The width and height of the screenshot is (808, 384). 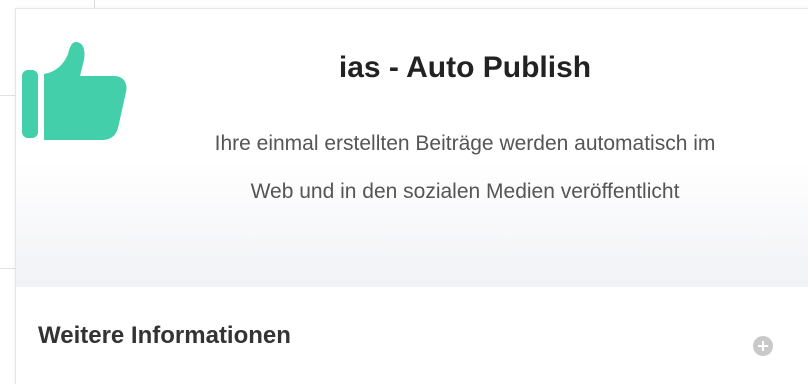 I want to click on page-title: ias - Auto Publish, so click(x=465, y=67).